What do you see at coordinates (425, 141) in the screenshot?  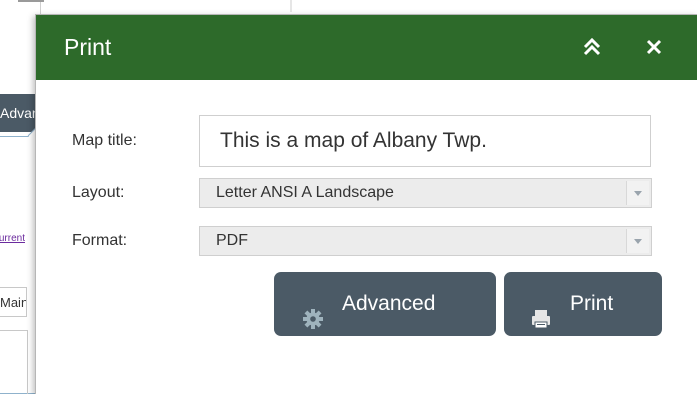 I see `map-title-input` at bounding box center [425, 141].